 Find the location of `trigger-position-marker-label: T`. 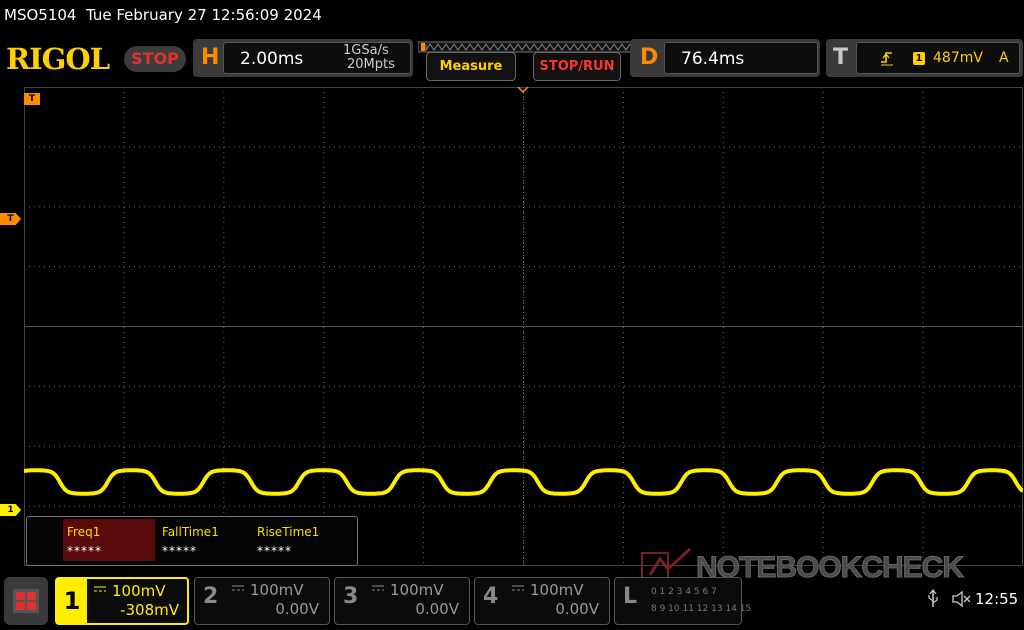

trigger-position-marker-label: T is located at coordinates (32, 99).